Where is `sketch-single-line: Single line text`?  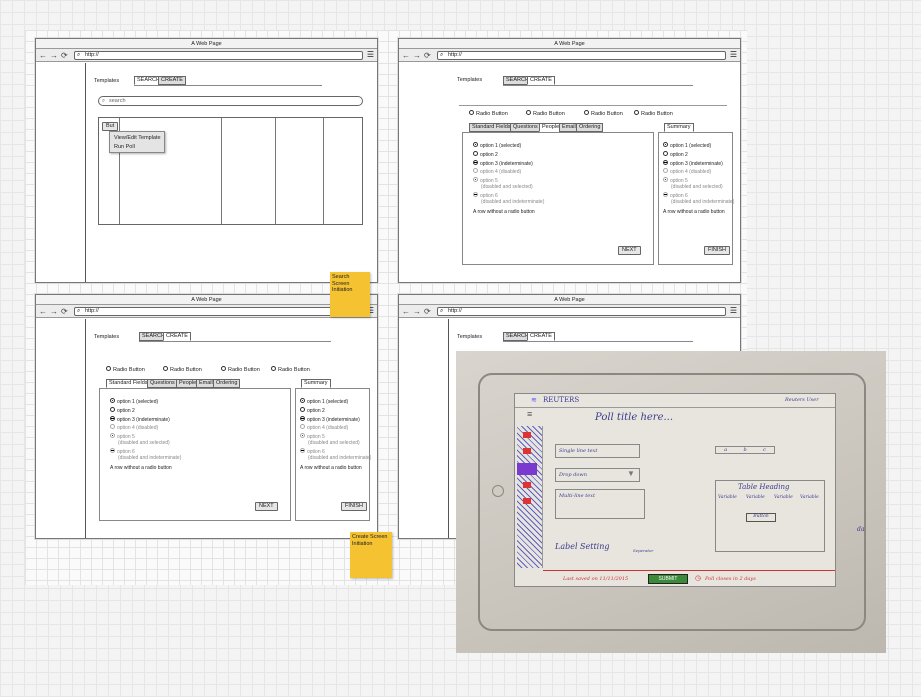
sketch-single-line: Single line text is located at coordinates (597, 451).